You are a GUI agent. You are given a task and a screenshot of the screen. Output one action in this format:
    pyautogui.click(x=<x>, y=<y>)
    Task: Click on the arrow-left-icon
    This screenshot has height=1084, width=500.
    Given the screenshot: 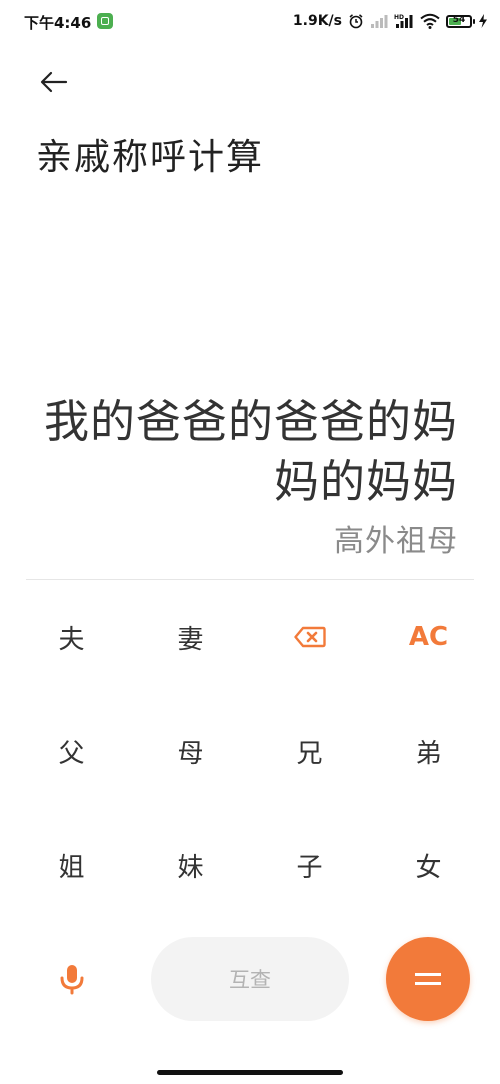 What is the action you would take?
    pyautogui.click(x=54, y=82)
    